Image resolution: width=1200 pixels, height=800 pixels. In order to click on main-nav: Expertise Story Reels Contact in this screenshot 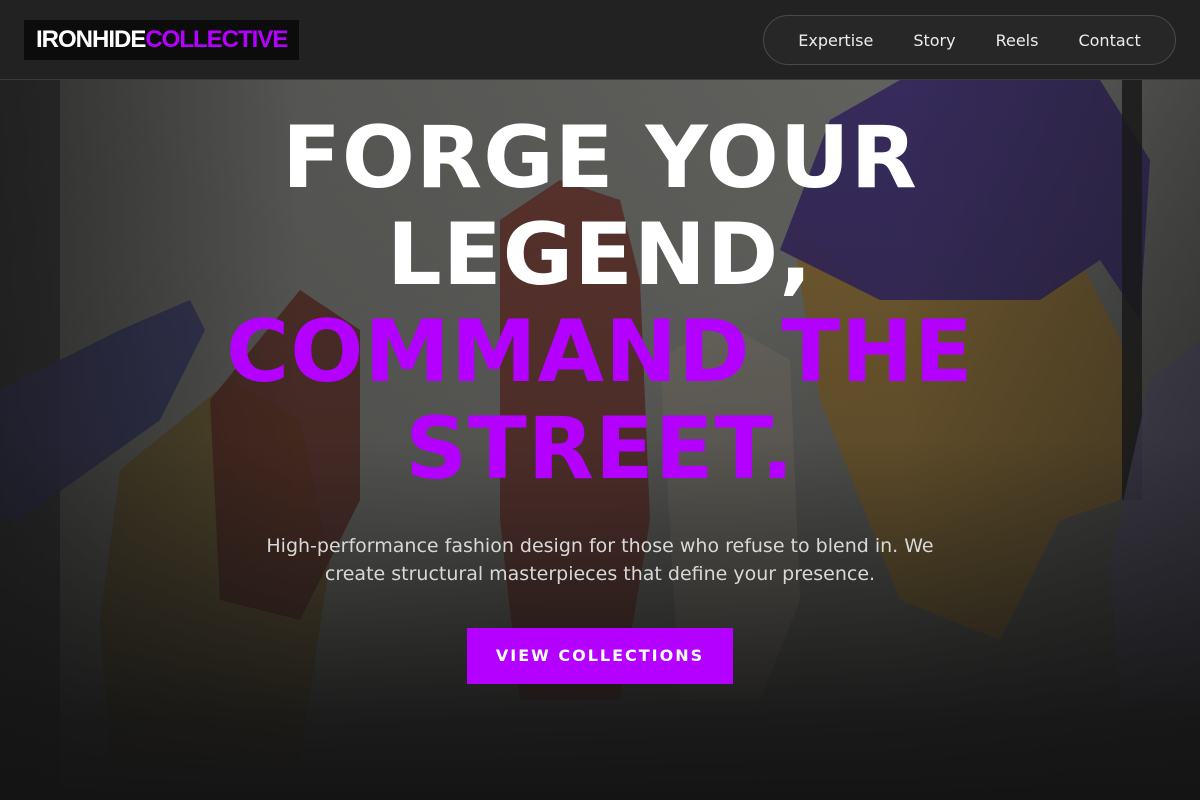, I will do `click(969, 40)`.